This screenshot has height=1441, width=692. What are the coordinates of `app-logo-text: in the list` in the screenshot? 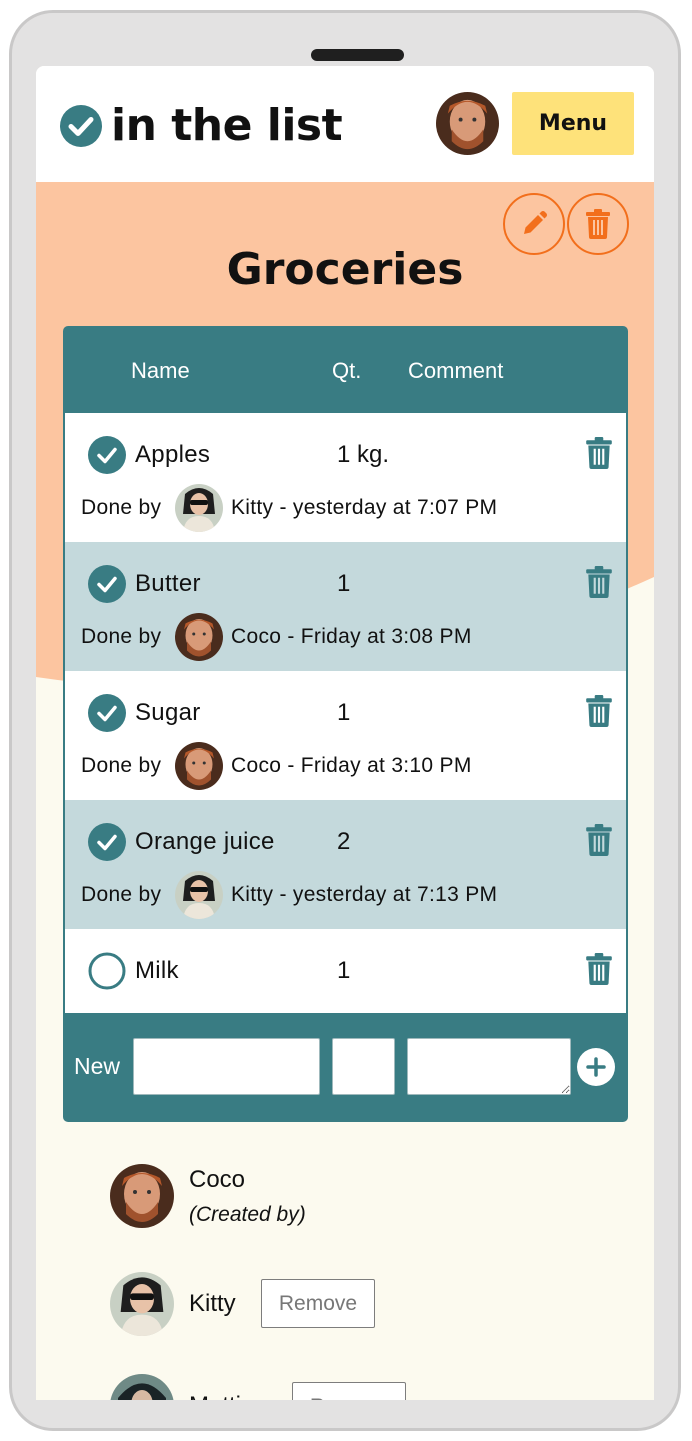 It's located at (227, 125).